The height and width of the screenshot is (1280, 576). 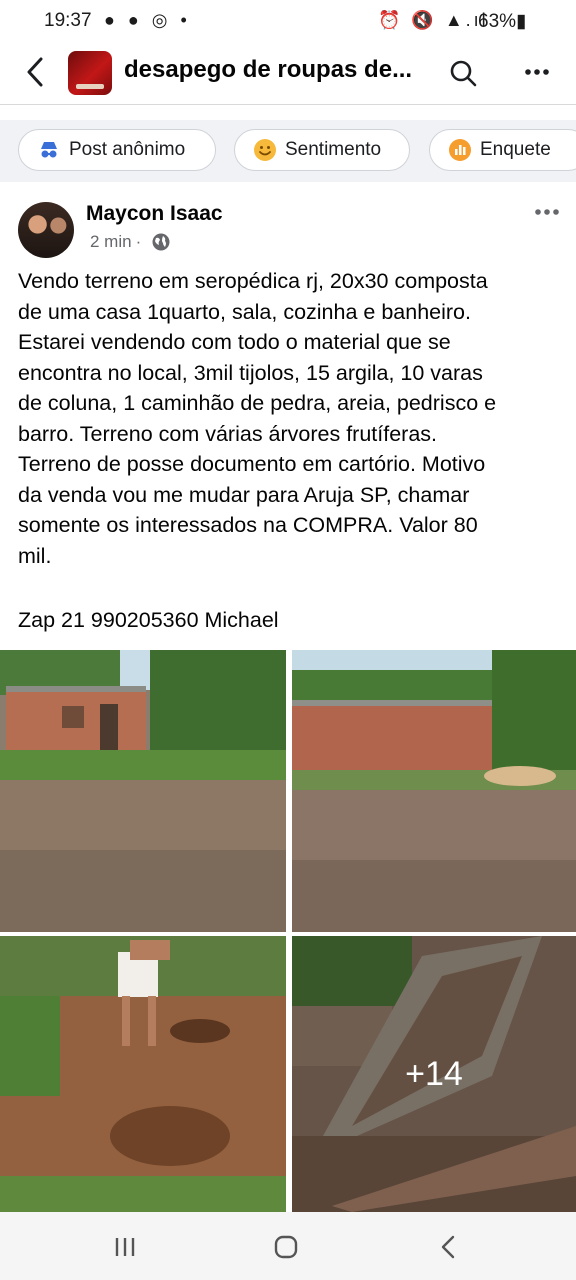 What do you see at coordinates (502, 21) in the screenshot?
I see `battery-level: 63%▮` at bounding box center [502, 21].